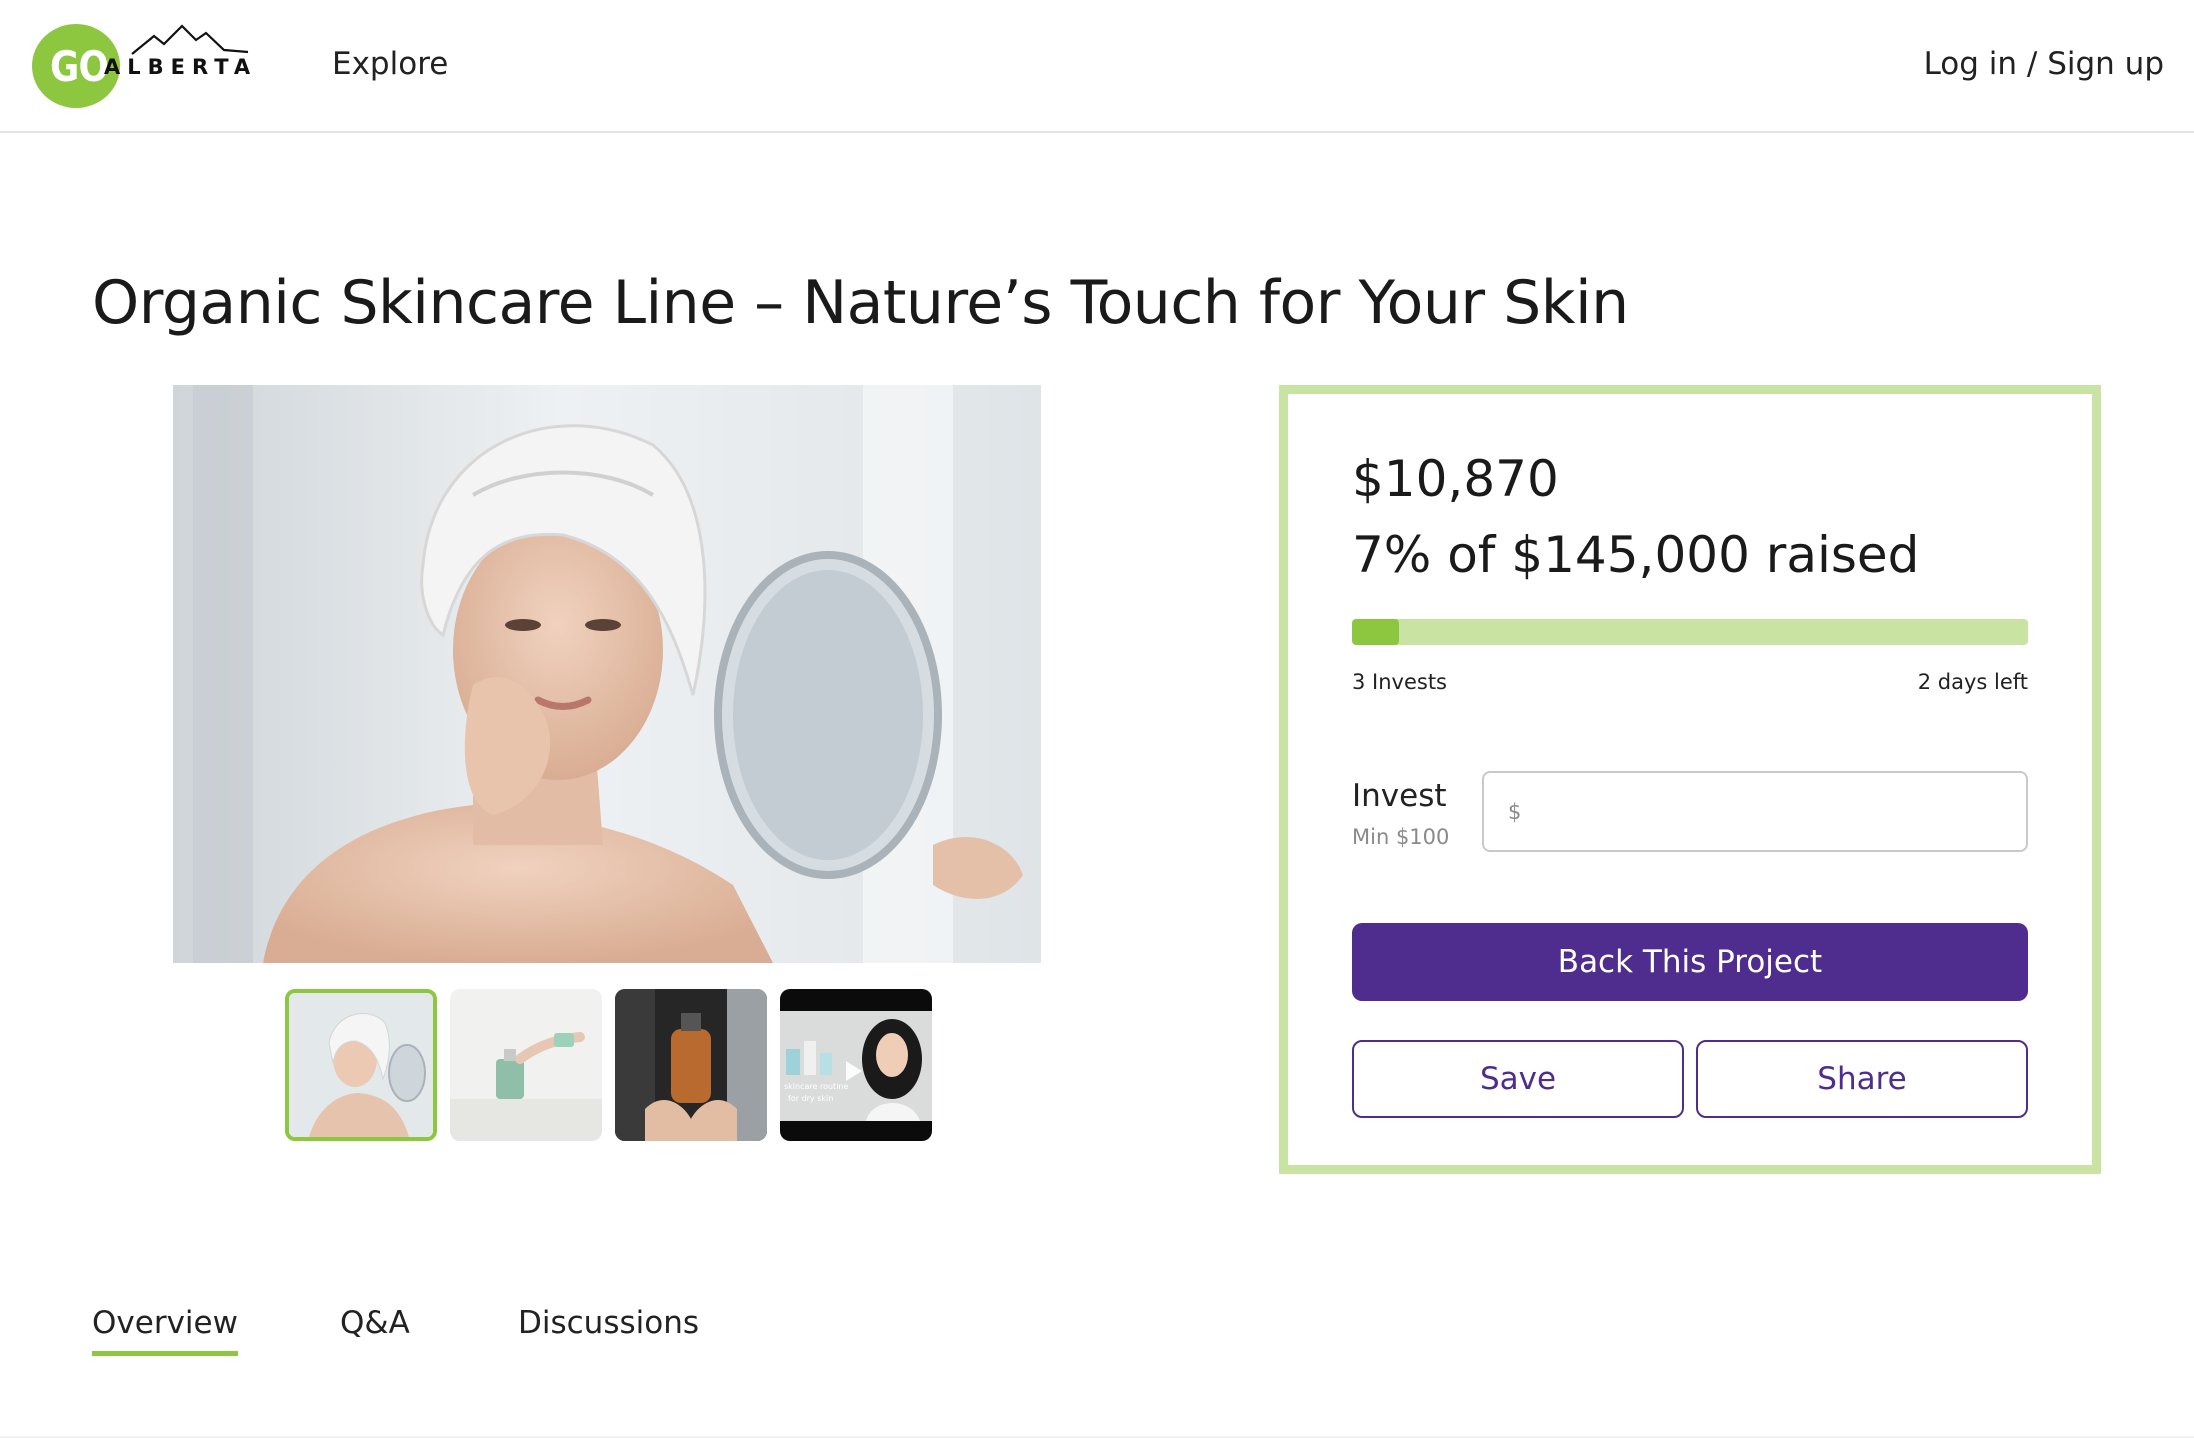  I want to click on invest-count: 3 Invests, so click(1400, 682).